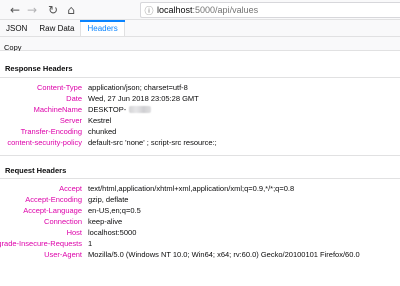  Describe the element at coordinates (175, 10) in the screenshot. I see `url-host: localhost` at that location.